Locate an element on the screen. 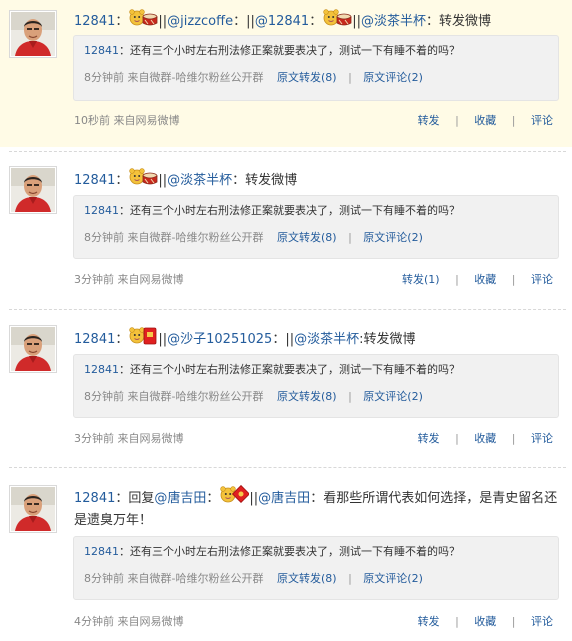  mention-link: @jizzcoffe is located at coordinates (200, 21).